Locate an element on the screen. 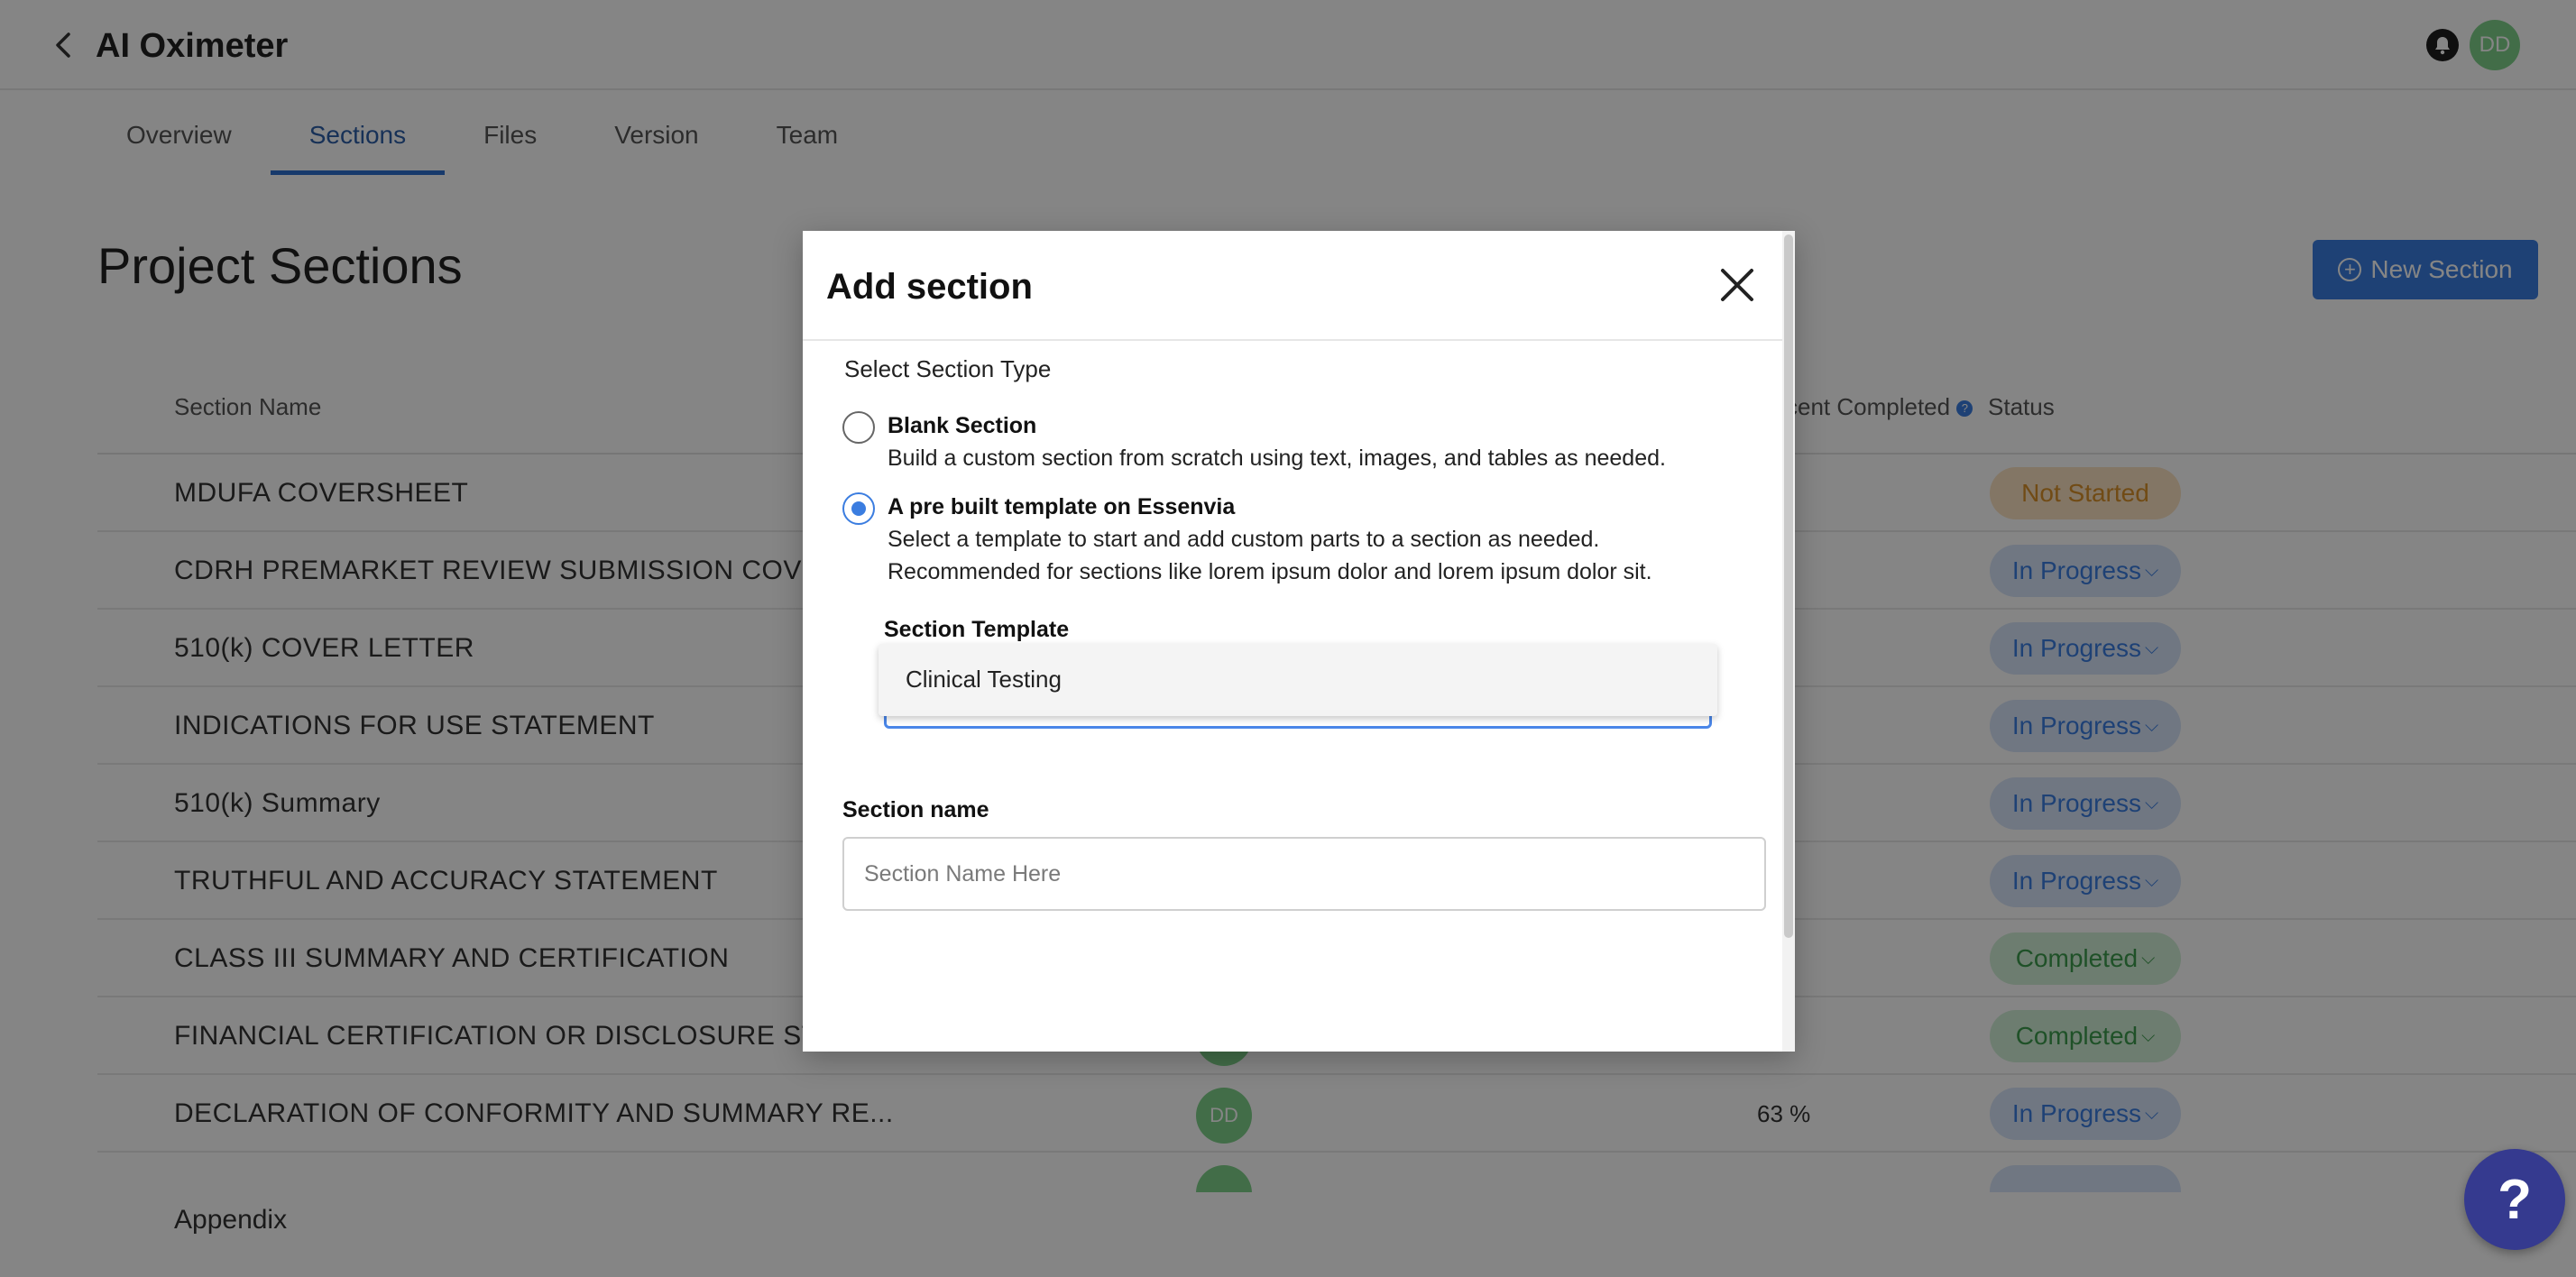 The image size is (2576, 1277). modal-scrollbar is located at coordinates (1788, 641).